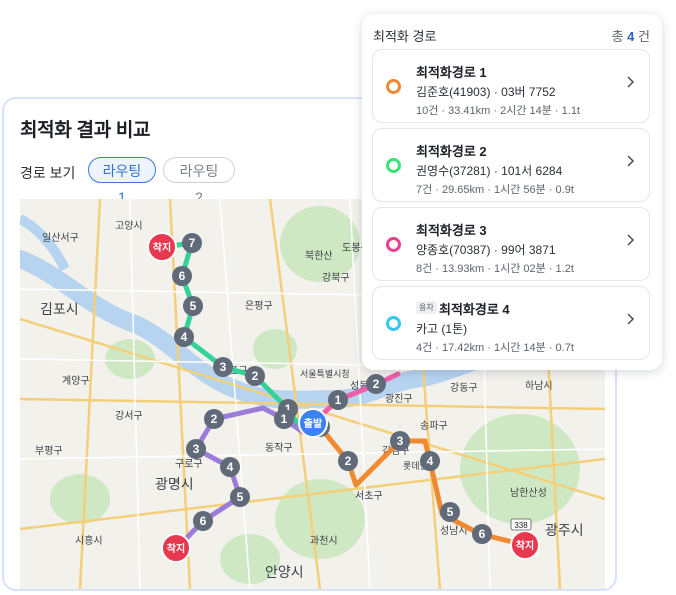 Image resolution: width=676 pixels, height=595 pixels. What do you see at coordinates (442, 329) in the screenshot?
I see `route-item-driver: 카고 (1톤)` at bounding box center [442, 329].